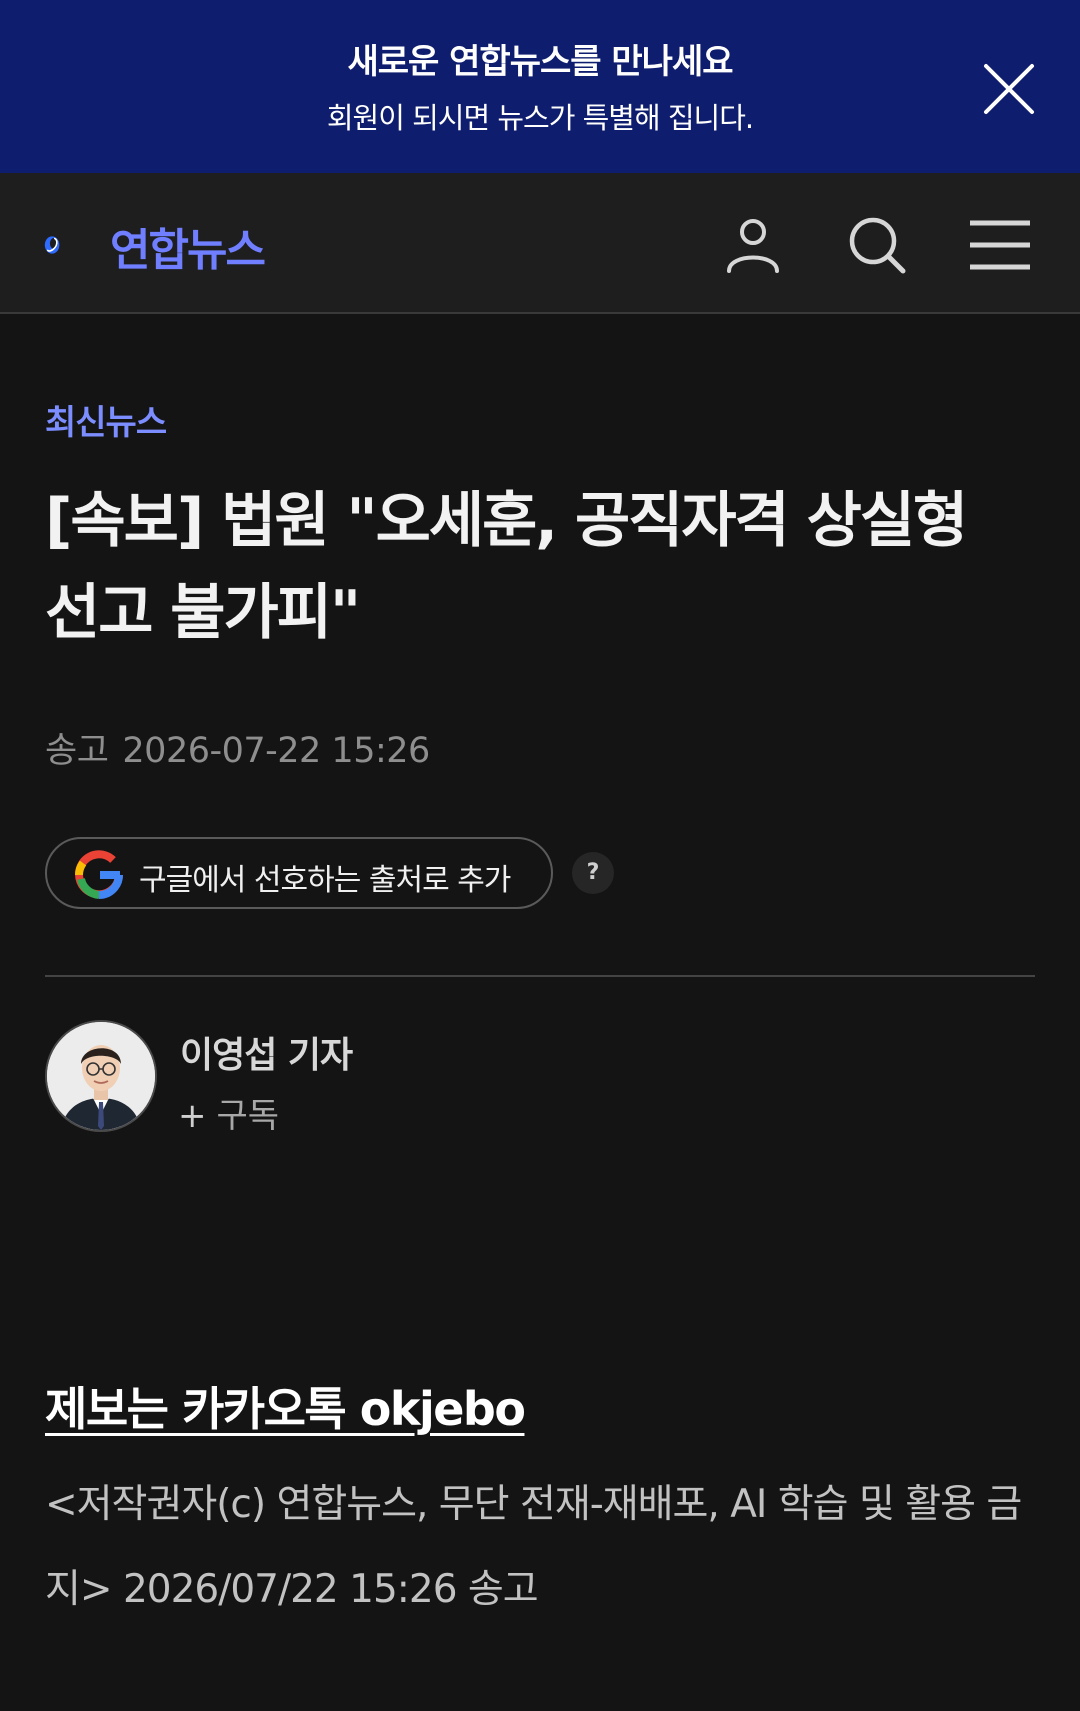 Image resolution: width=1080 pixels, height=1711 pixels. I want to click on yonhap-logo, so click(79, 245).